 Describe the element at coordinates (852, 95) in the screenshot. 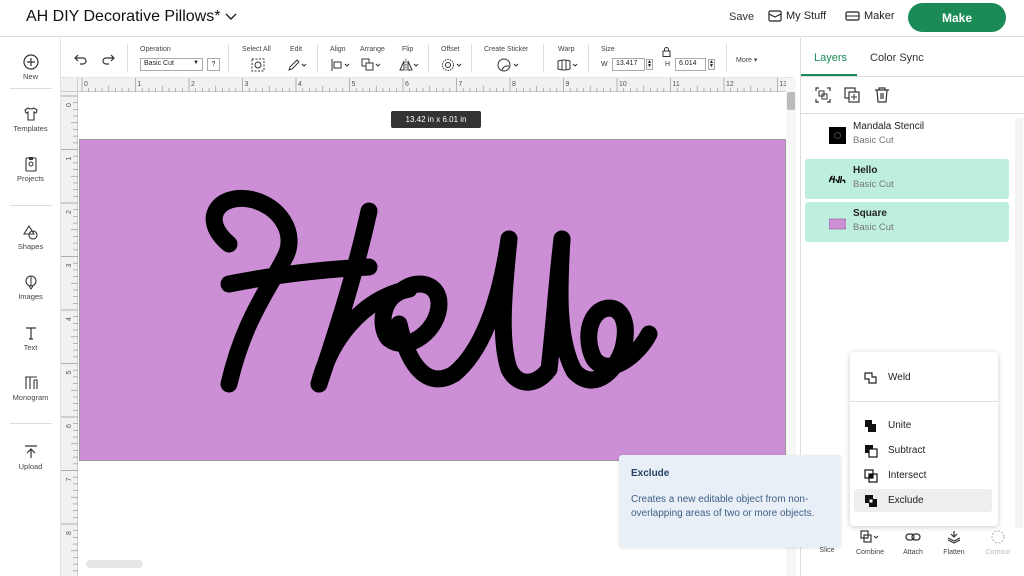

I see `duplicate-icon` at that location.